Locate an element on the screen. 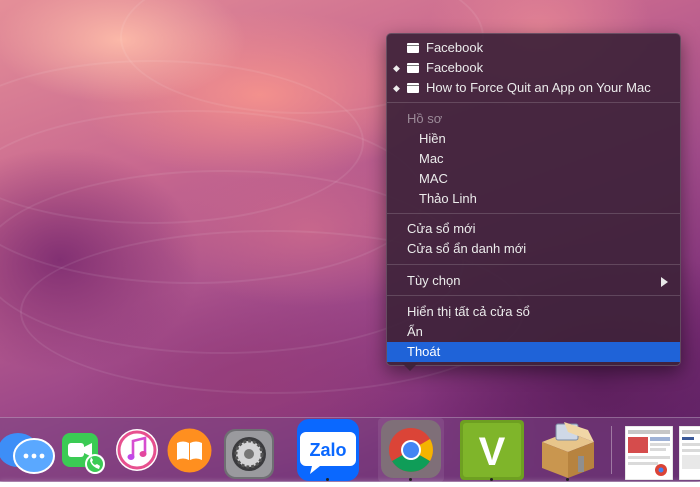 Image resolution: width=700 pixels, height=487 pixels. menu-item-window-facebook-1: Facebook is located at coordinates (533, 48).